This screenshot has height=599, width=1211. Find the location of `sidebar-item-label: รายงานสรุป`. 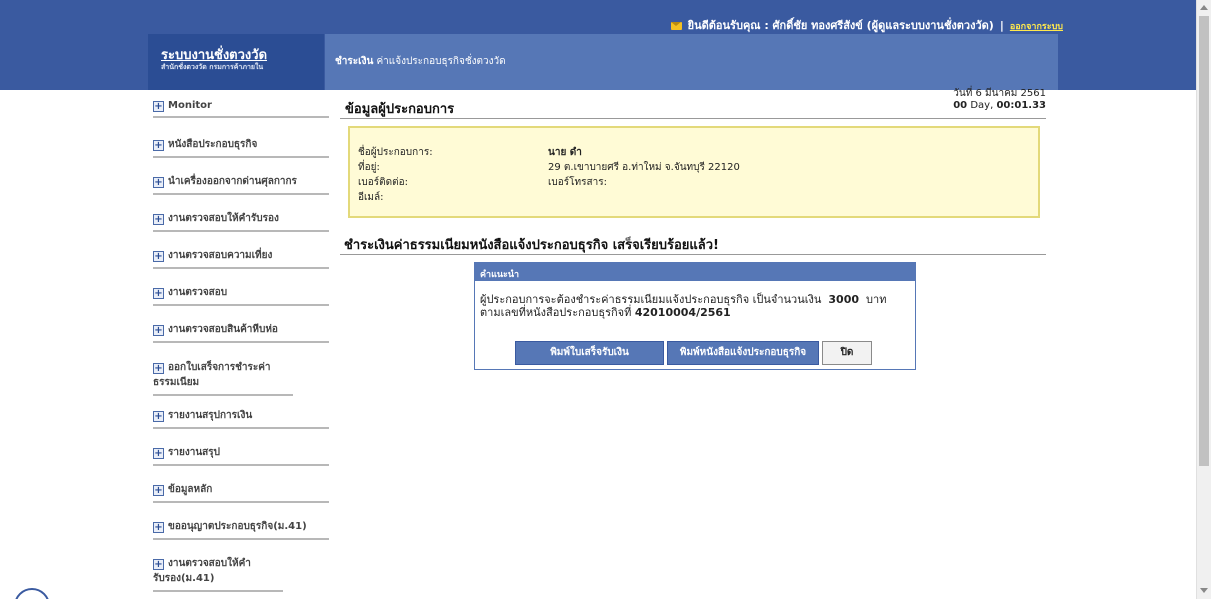

sidebar-item-label: รายงานสรุป is located at coordinates (194, 452).